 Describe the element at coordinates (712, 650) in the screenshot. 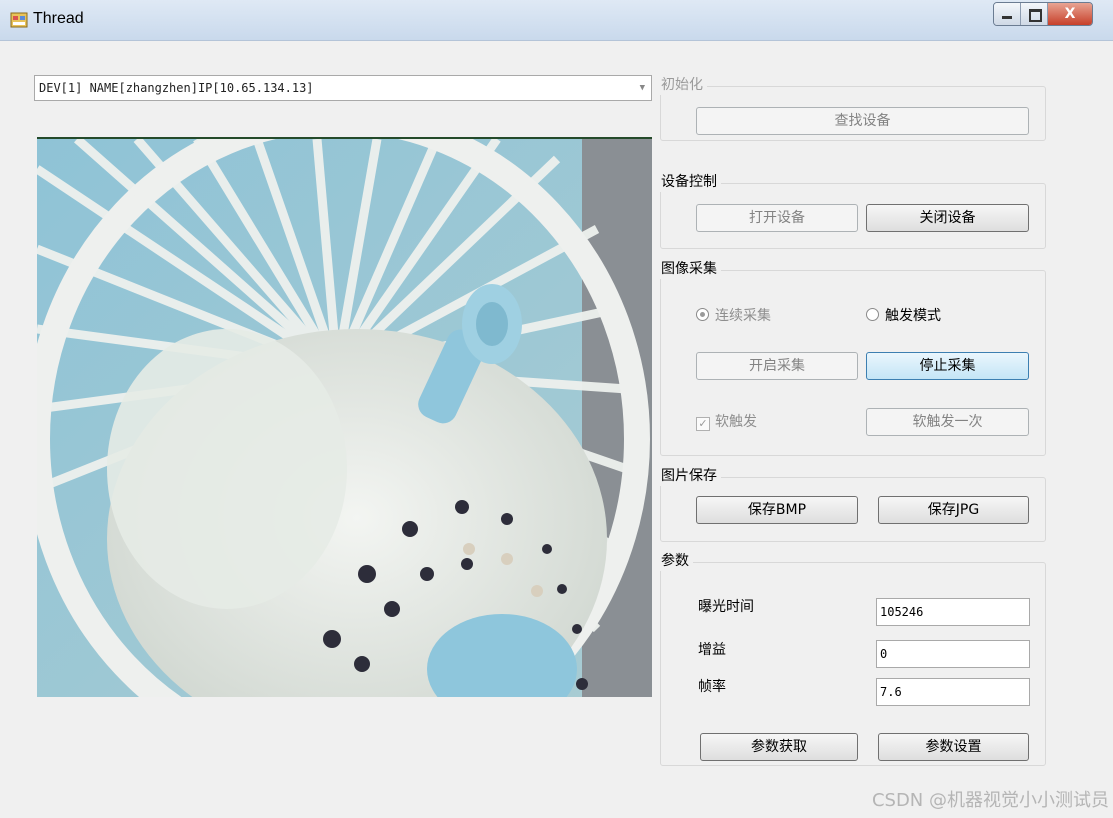

I see `gain-label: 增益` at that location.